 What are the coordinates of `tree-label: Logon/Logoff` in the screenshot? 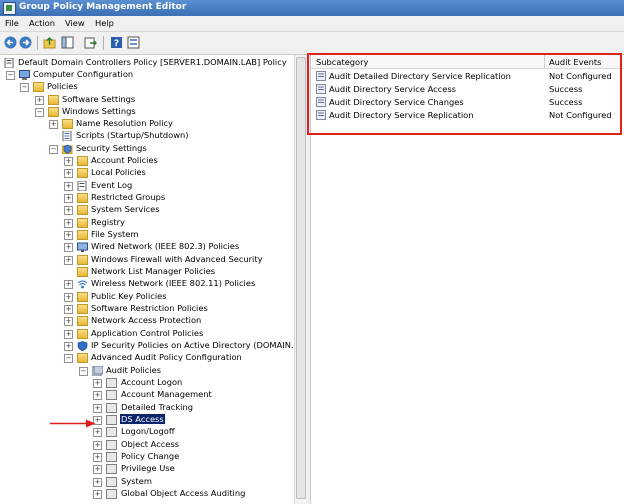 It's located at (148, 431).